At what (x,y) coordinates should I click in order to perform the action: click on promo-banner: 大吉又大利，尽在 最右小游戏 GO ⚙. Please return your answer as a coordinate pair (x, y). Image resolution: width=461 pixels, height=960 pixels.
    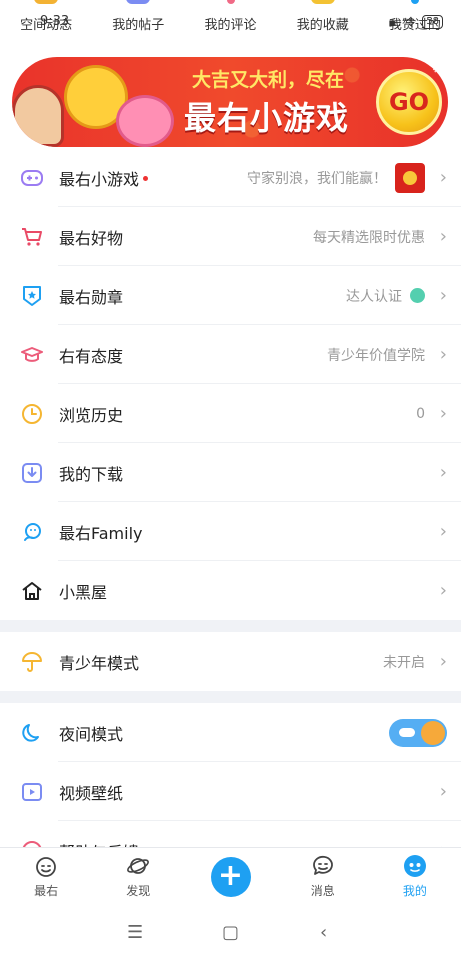
    Looking at the image, I should click on (230, 102).